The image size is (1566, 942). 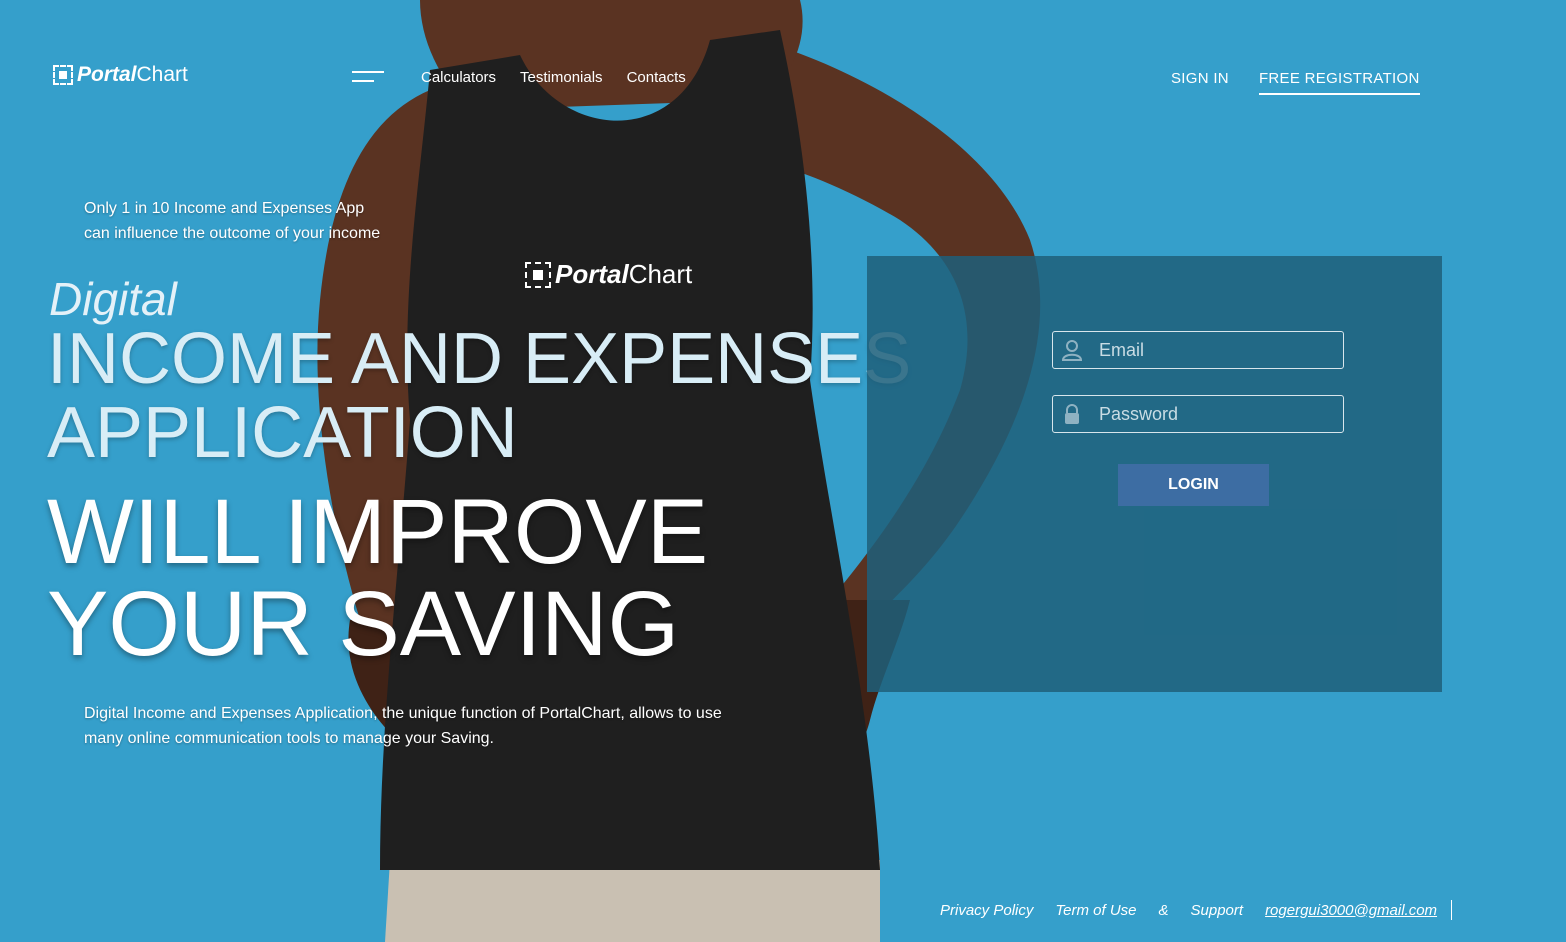 I want to click on email-field, so click(x=1198, y=350).